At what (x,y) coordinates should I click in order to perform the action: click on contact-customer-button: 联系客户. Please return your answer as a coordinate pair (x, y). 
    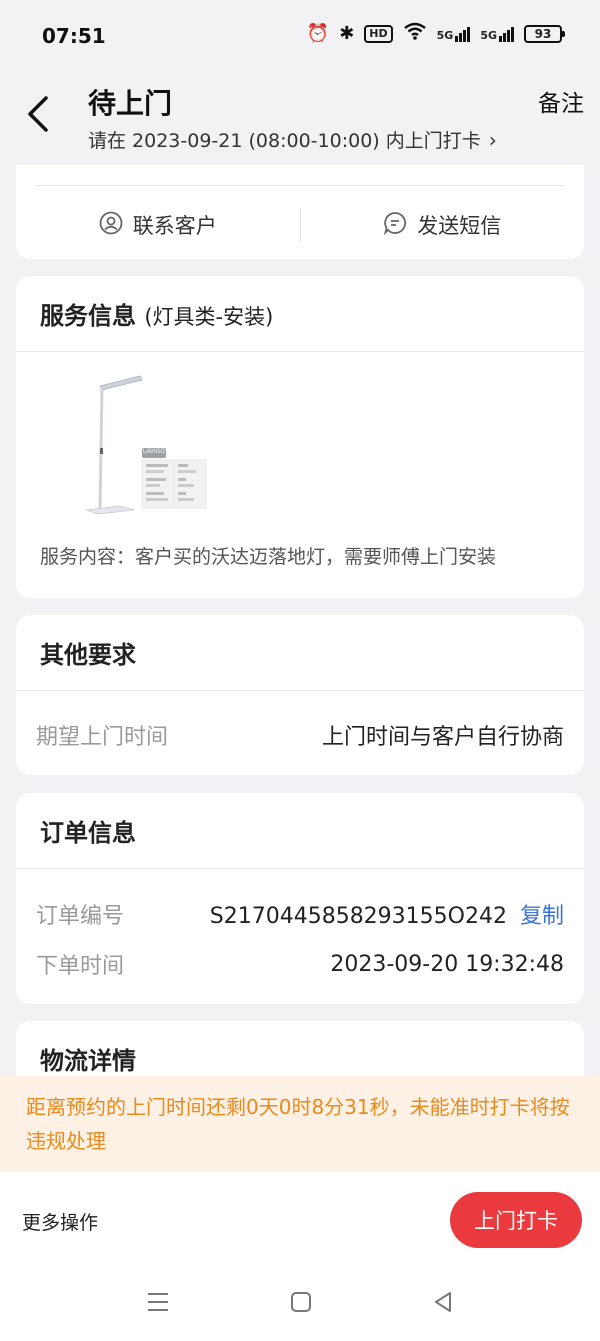
    Looking at the image, I should click on (158, 225).